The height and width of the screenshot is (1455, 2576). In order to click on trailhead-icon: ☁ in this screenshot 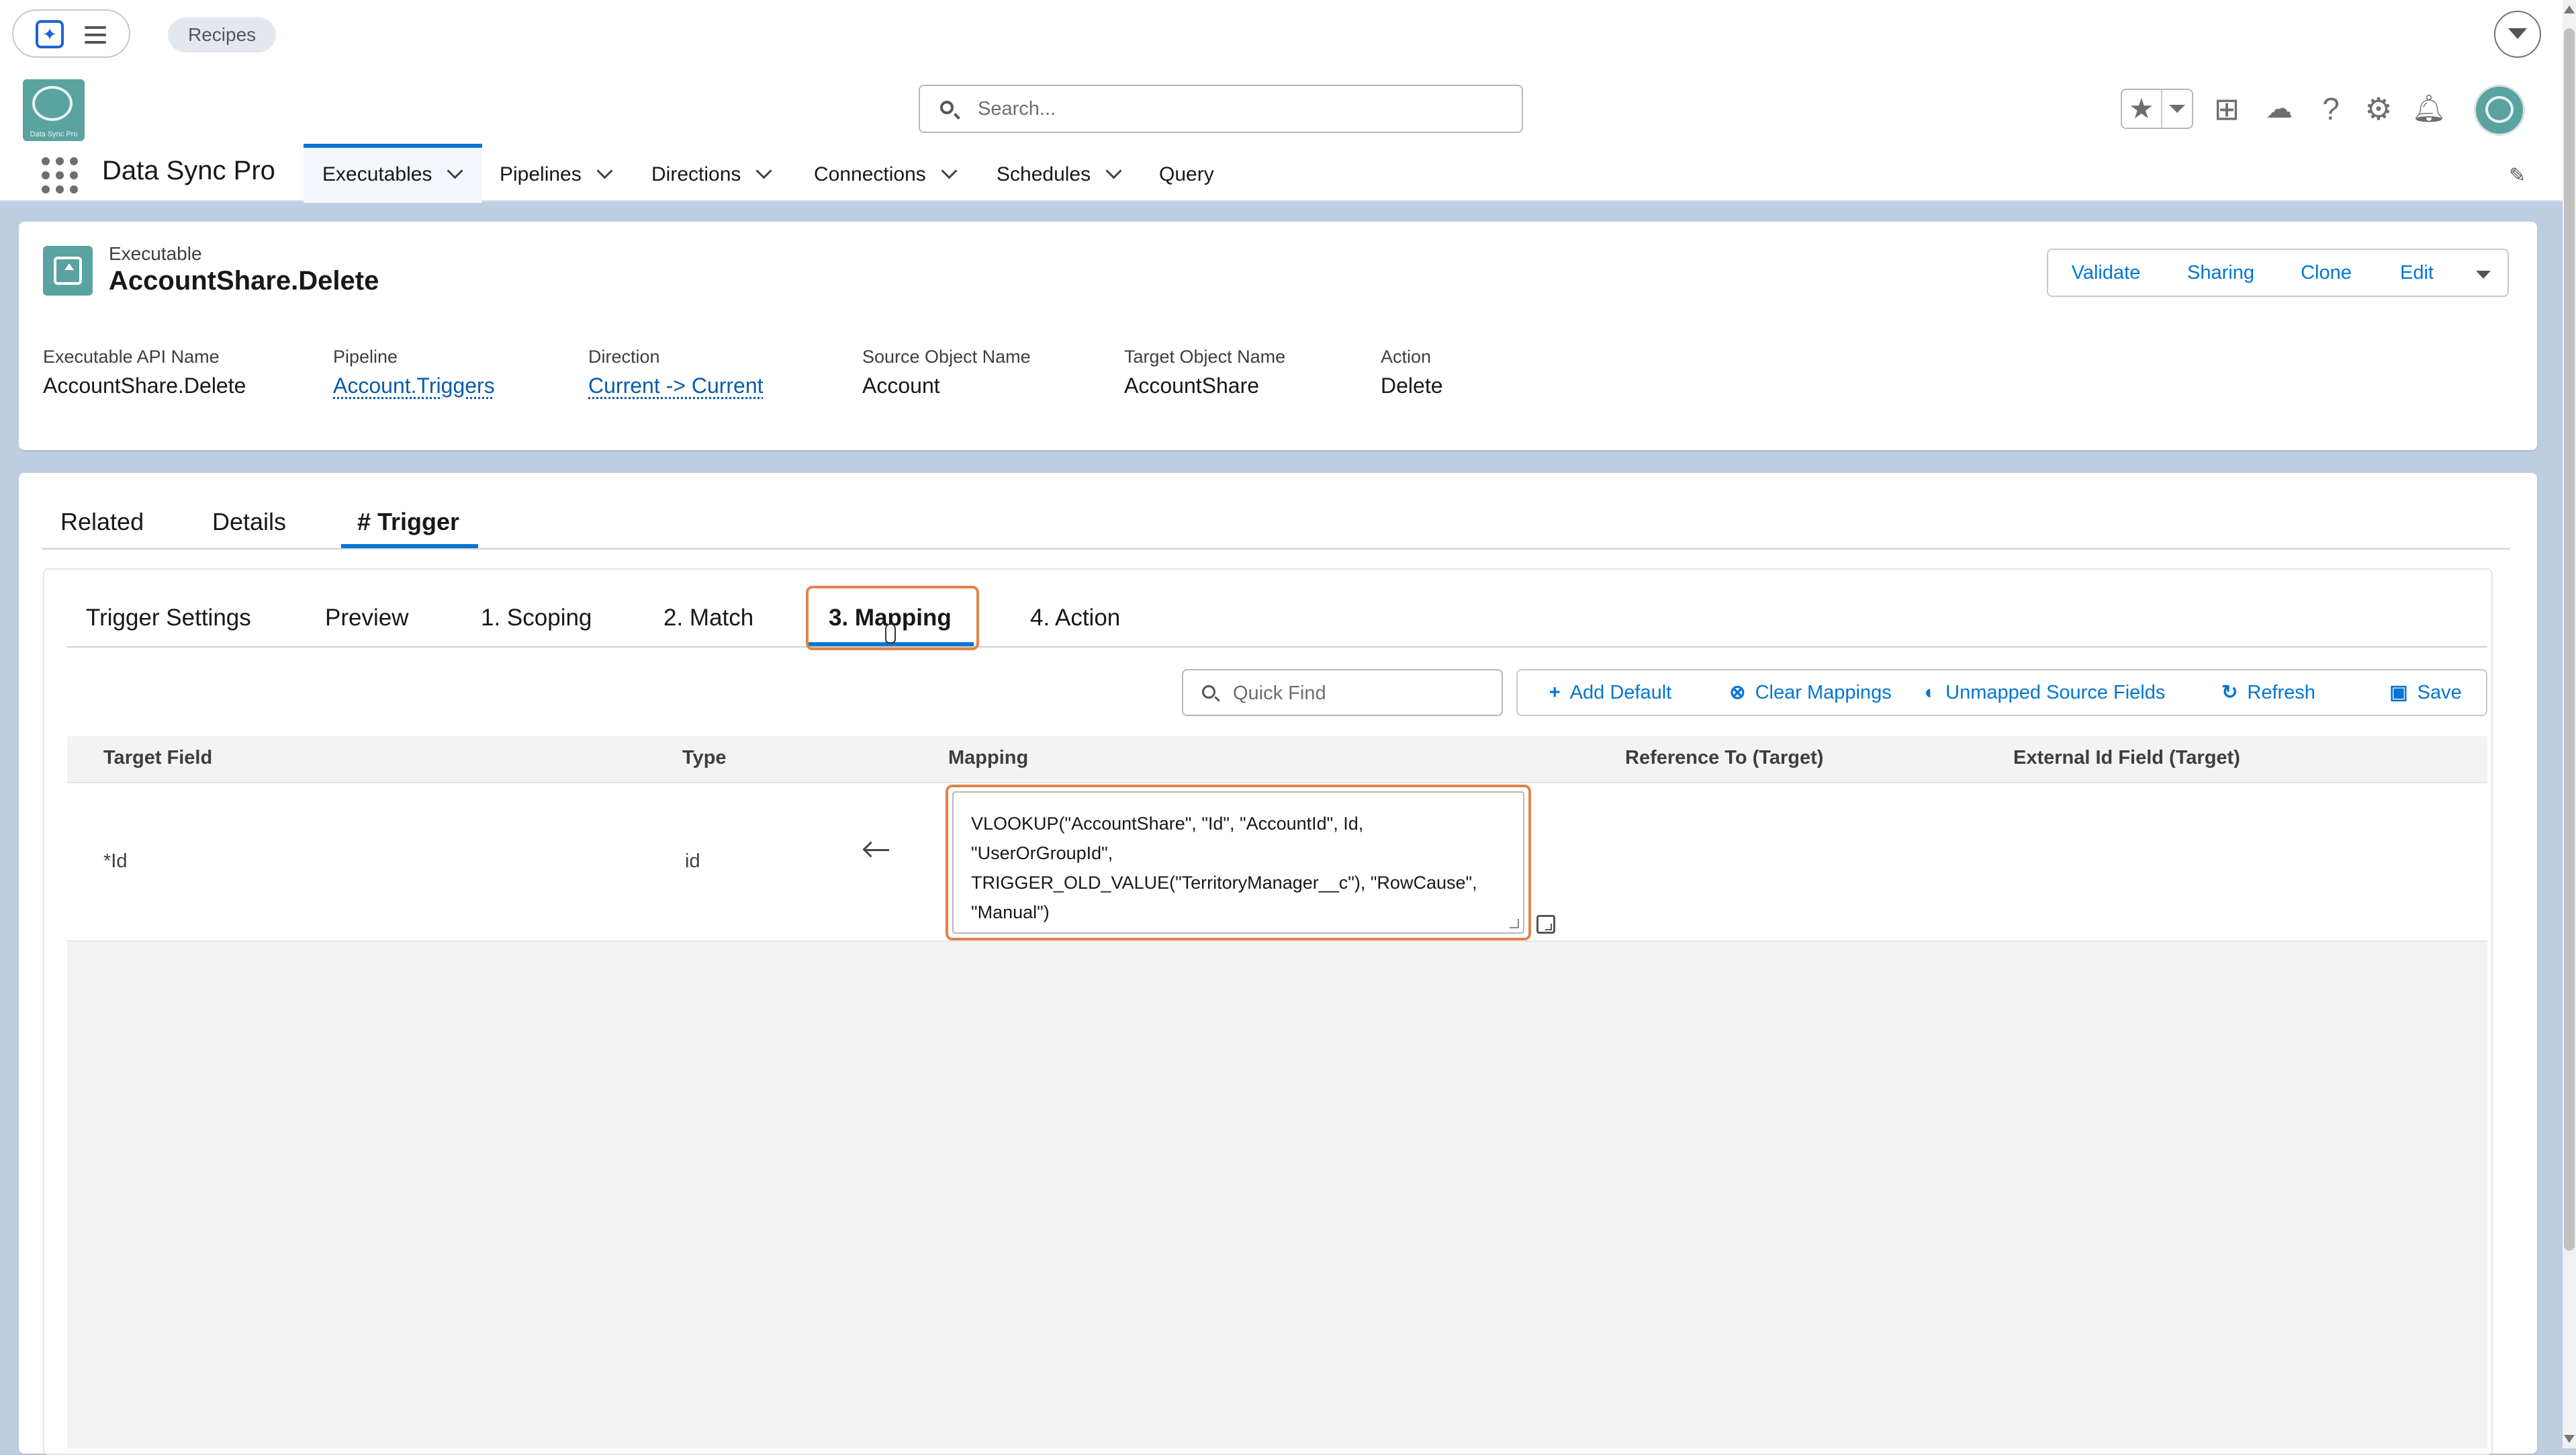, I will do `click(2279, 109)`.